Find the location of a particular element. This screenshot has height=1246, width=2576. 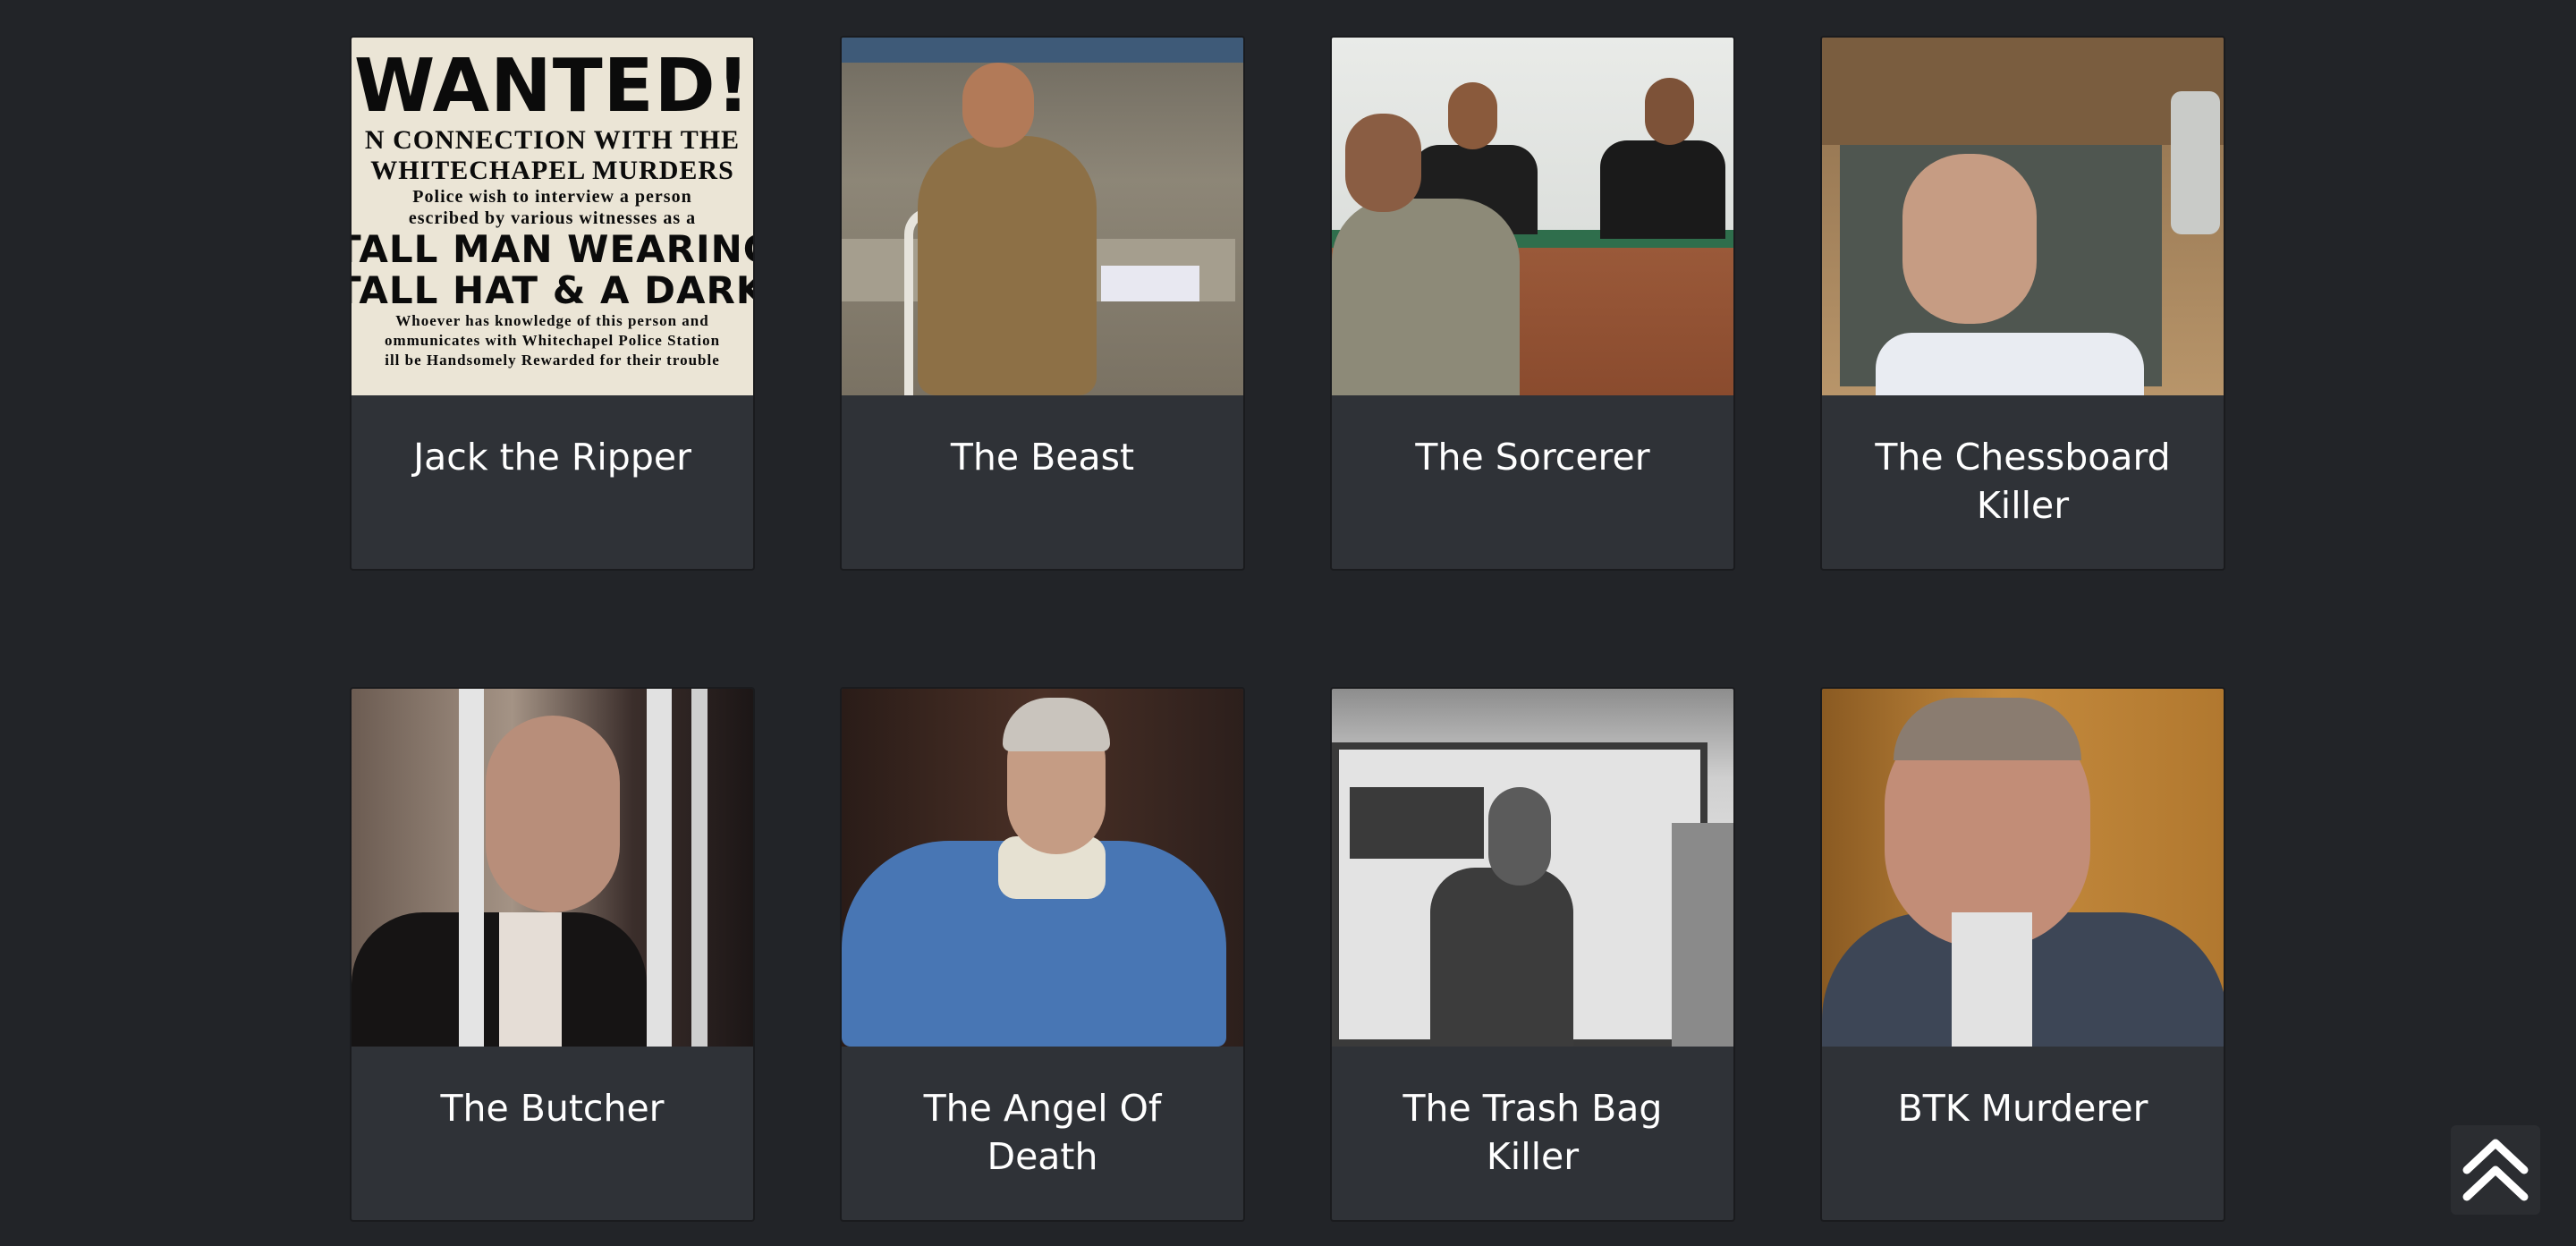

card-title: BTK Murderer is located at coordinates (2022, 1108).